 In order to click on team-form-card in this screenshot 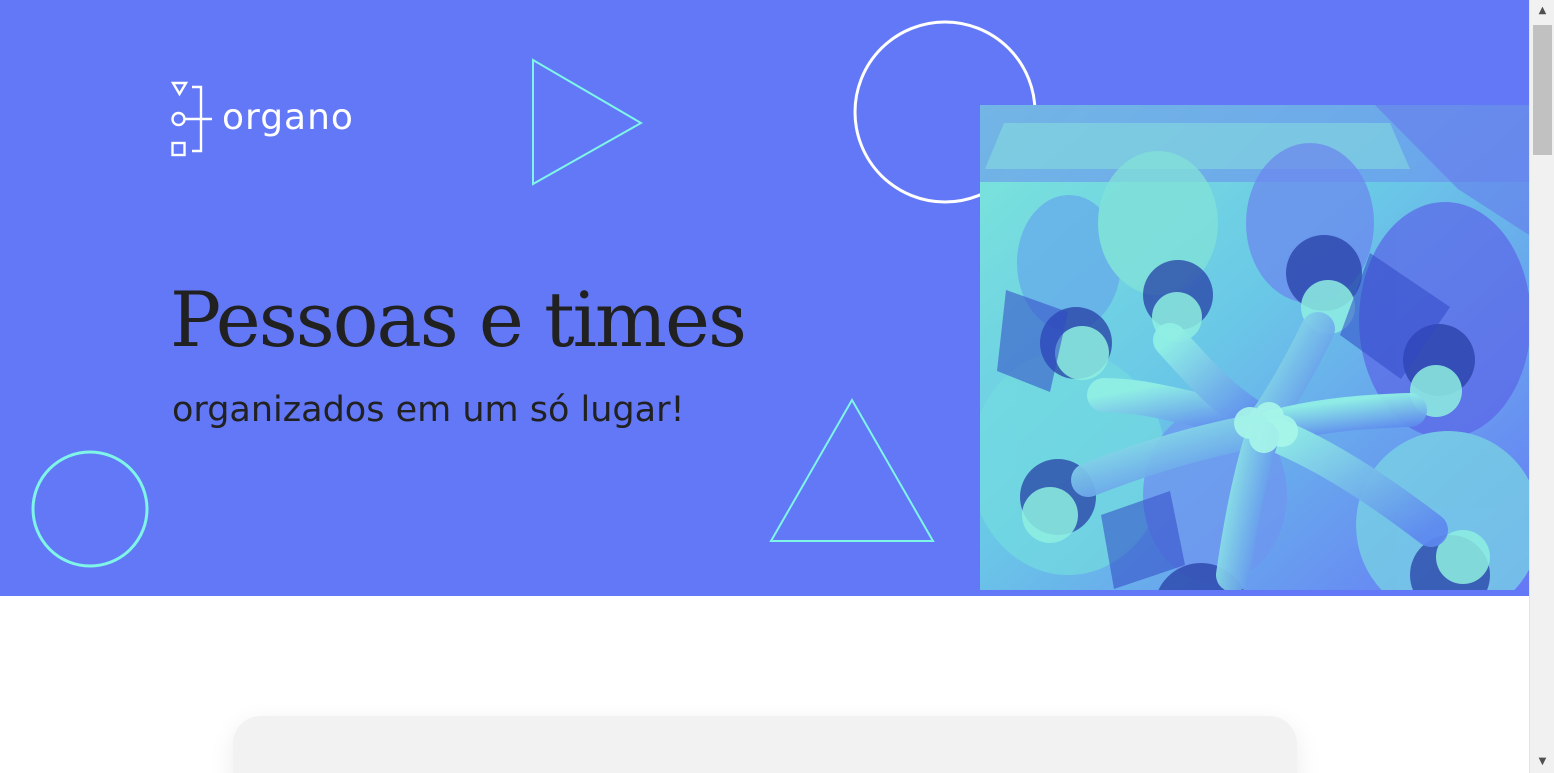, I will do `click(765, 744)`.